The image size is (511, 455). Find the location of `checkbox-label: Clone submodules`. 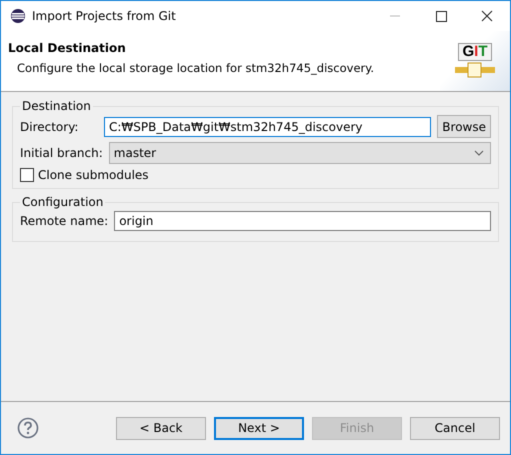

checkbox-label: Clone submodules is located at coordinates (93, 175).